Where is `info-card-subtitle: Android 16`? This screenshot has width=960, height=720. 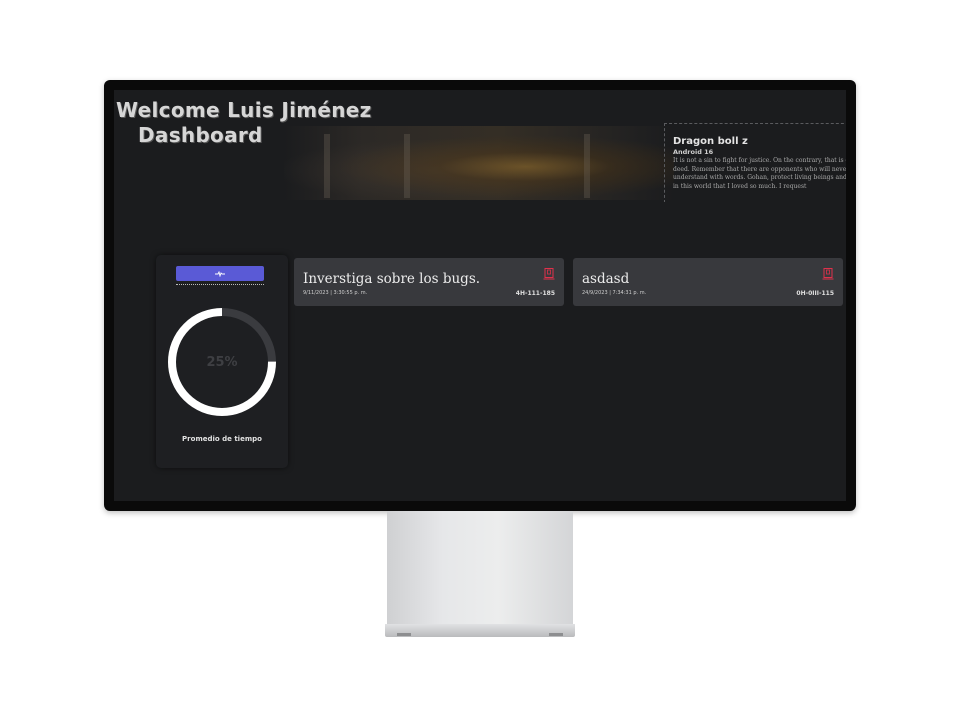 info-card-subtitle: Android 16 is located at coordinates (693, 152).